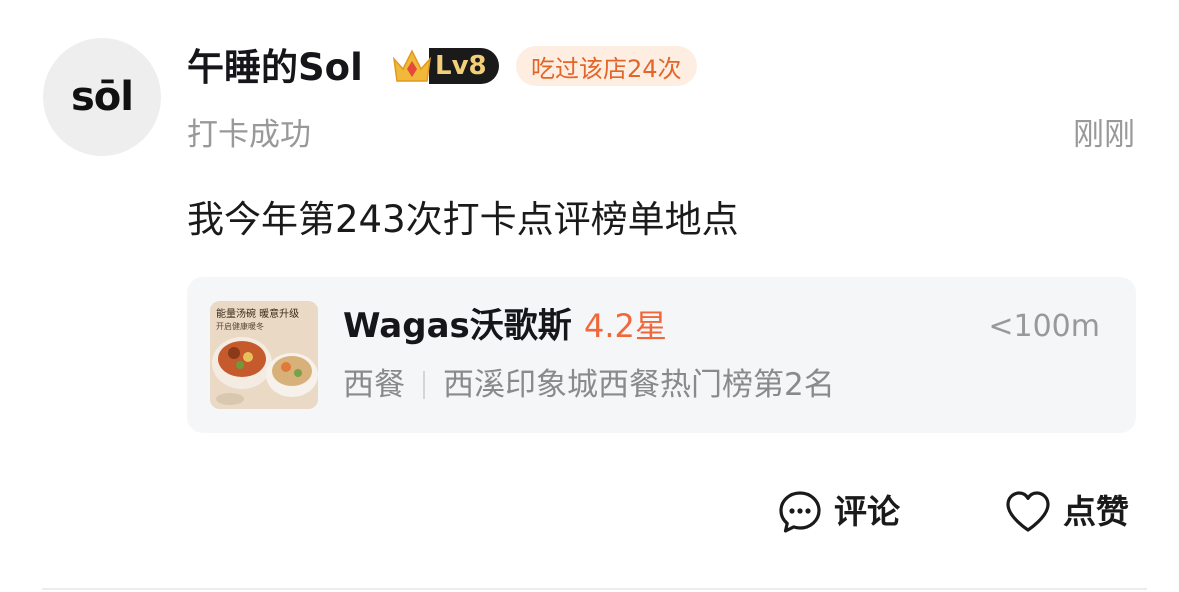  I want to click on shop-category: 西餐, so click(374, 385).